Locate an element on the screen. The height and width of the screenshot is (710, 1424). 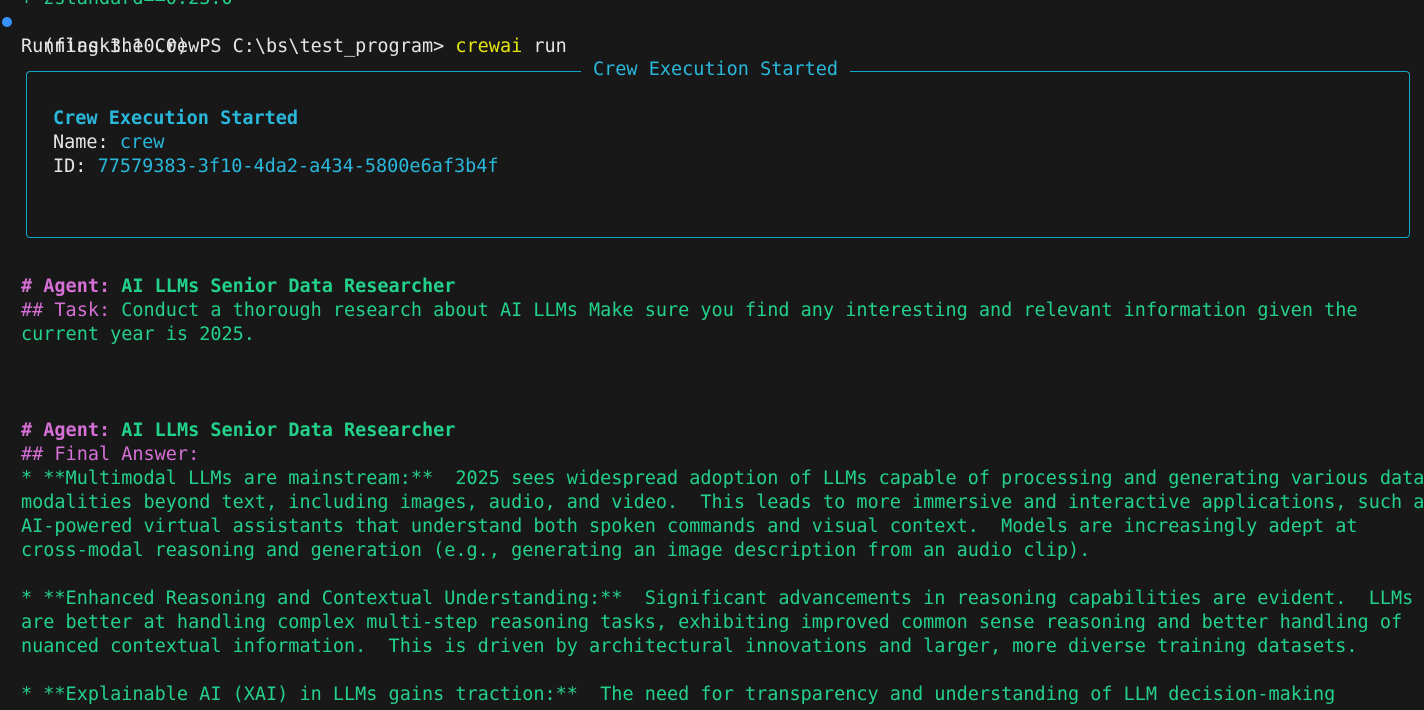
agent-line-2: # Agent: AI LLMs Senior Data Researcher is located at coordinates (238, 431).